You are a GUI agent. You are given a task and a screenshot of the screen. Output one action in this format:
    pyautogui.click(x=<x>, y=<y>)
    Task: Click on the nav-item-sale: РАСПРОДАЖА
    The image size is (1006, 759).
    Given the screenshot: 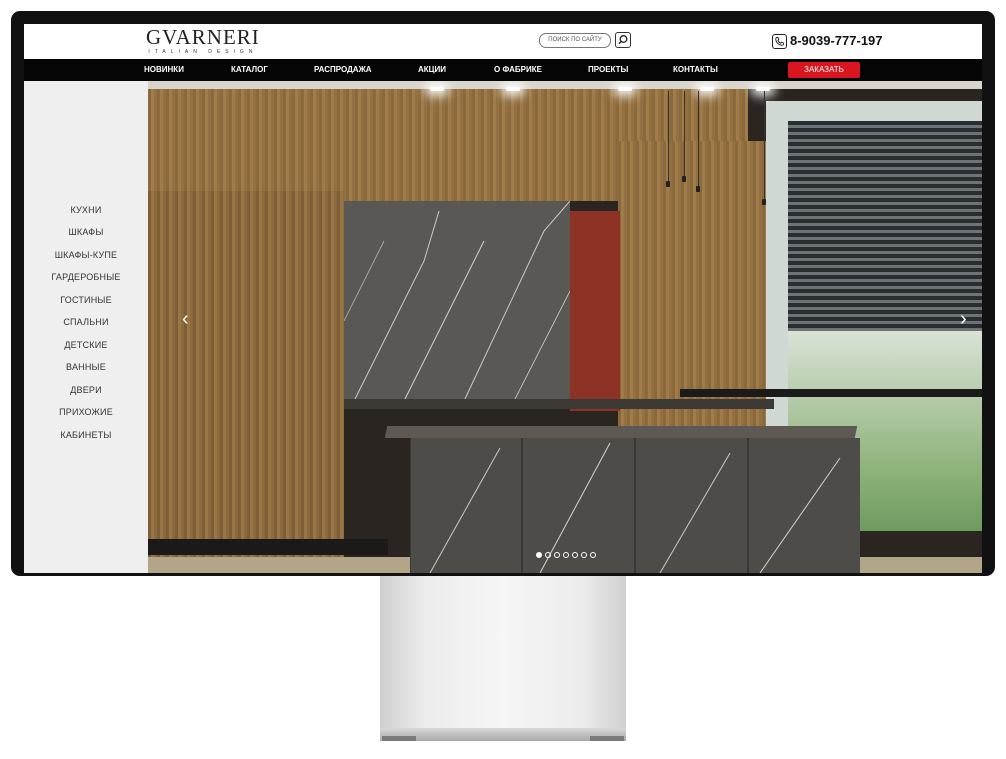 What is the action you would take?
    pyautogui.click(x=343, y=70)
    